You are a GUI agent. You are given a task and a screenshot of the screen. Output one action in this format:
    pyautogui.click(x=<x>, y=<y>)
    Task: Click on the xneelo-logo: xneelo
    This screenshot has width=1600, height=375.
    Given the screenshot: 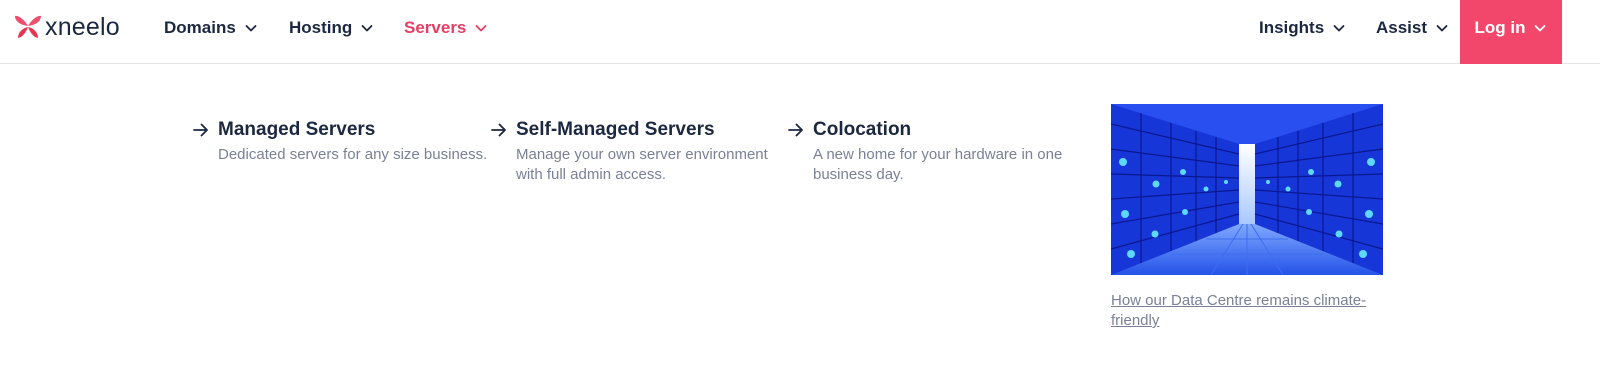 What is the action you would take?
    pyautogui.click(x=67, y=27)
    